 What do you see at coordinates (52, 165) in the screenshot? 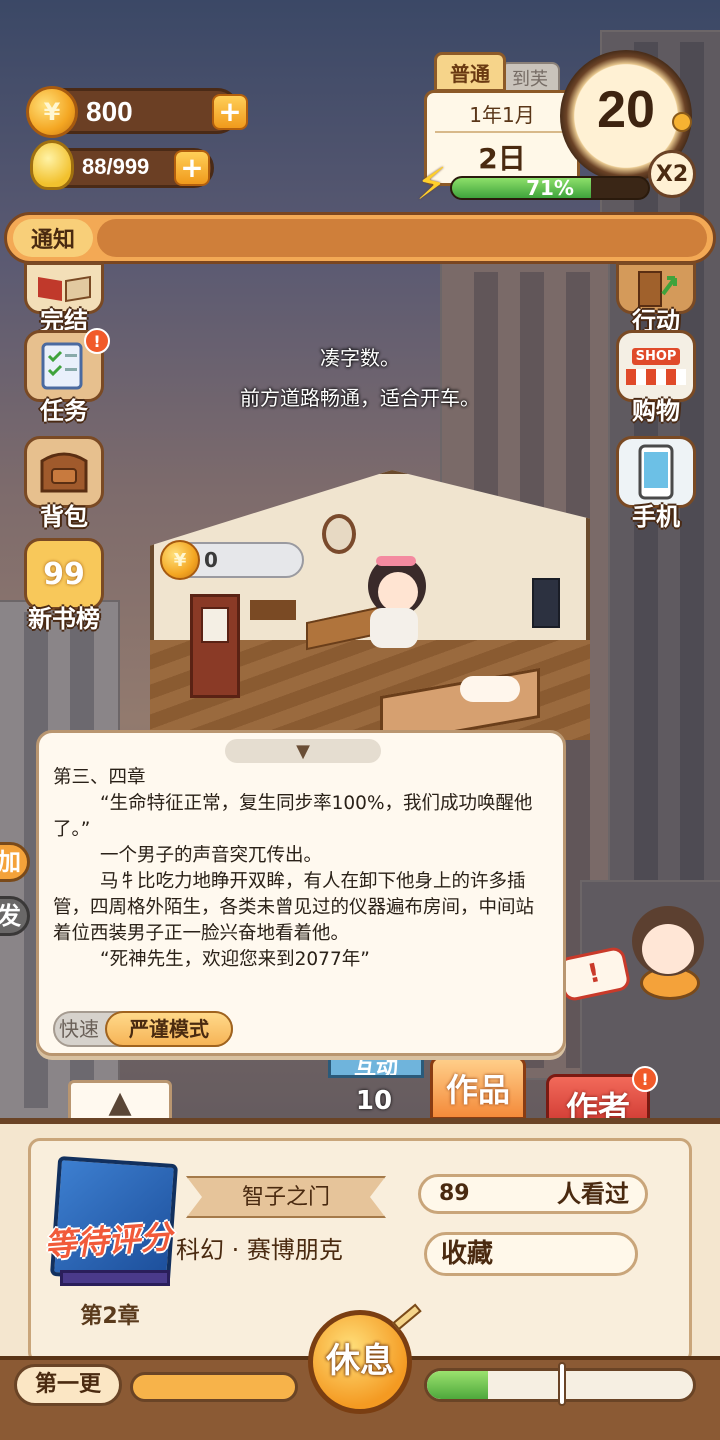
I see `lightbulb-icon` at bounding box center [52, 165].